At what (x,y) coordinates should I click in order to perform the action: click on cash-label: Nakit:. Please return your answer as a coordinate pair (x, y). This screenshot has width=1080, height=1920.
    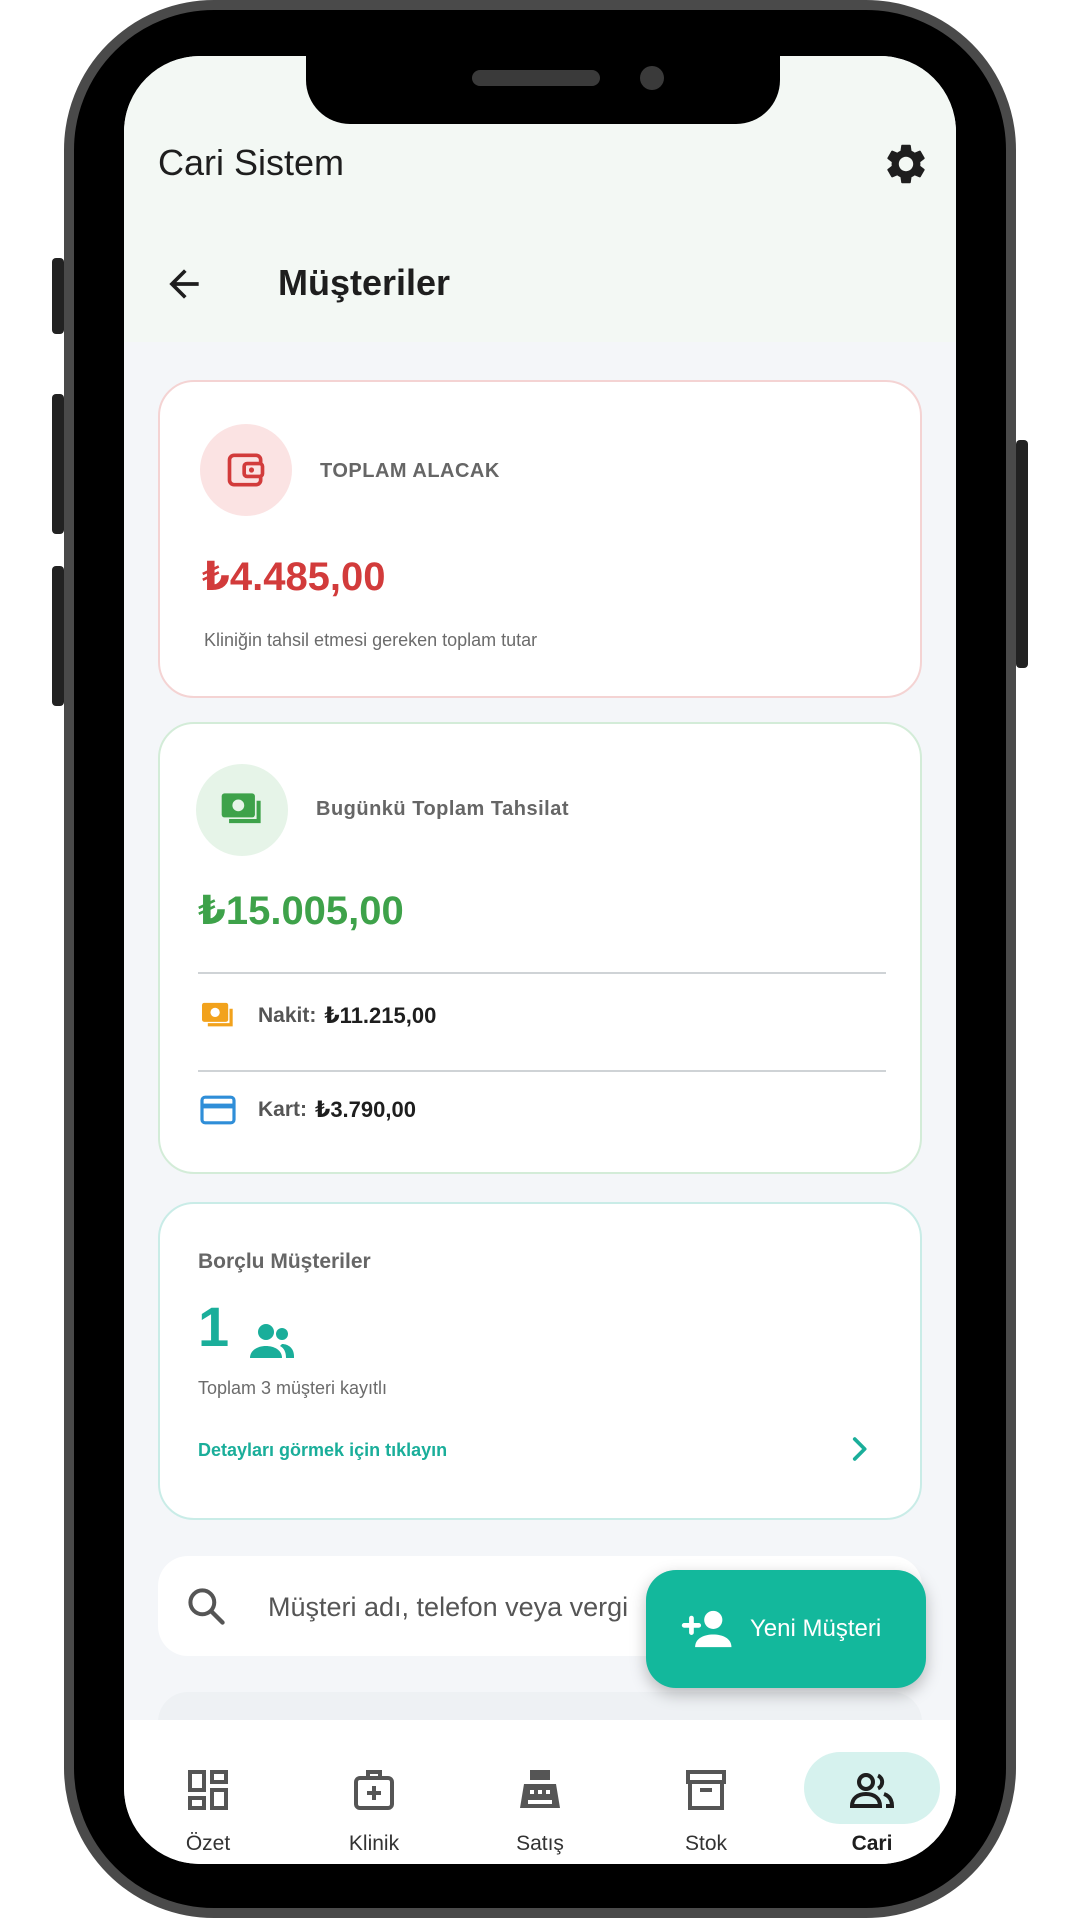
    Looking at the image, I should click on (287, 1015).